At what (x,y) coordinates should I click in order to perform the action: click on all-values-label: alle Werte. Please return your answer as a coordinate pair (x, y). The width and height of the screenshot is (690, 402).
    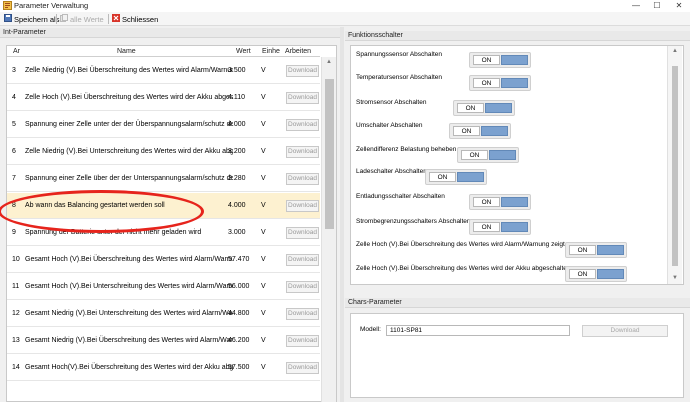
    Looking at the image, I should click on (87, 19).